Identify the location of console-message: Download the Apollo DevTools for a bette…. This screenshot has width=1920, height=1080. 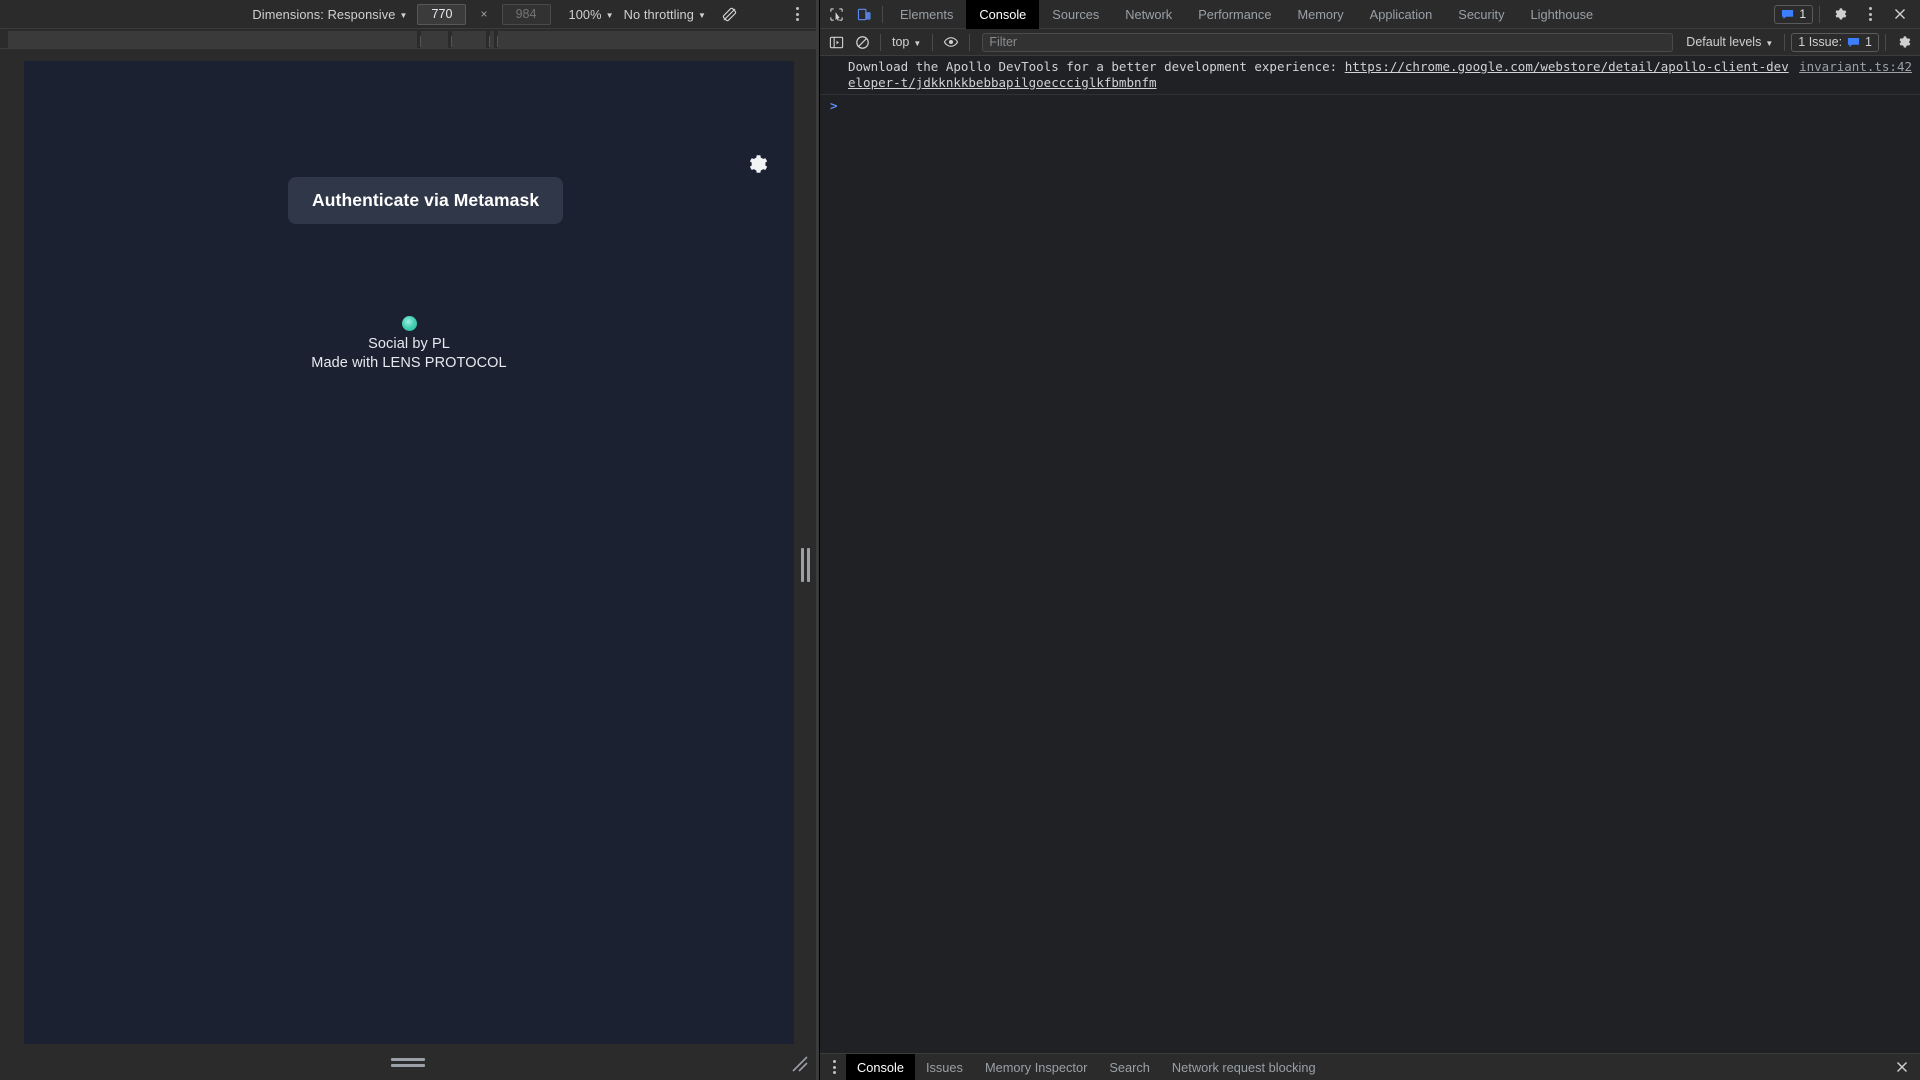
(1370, 75).